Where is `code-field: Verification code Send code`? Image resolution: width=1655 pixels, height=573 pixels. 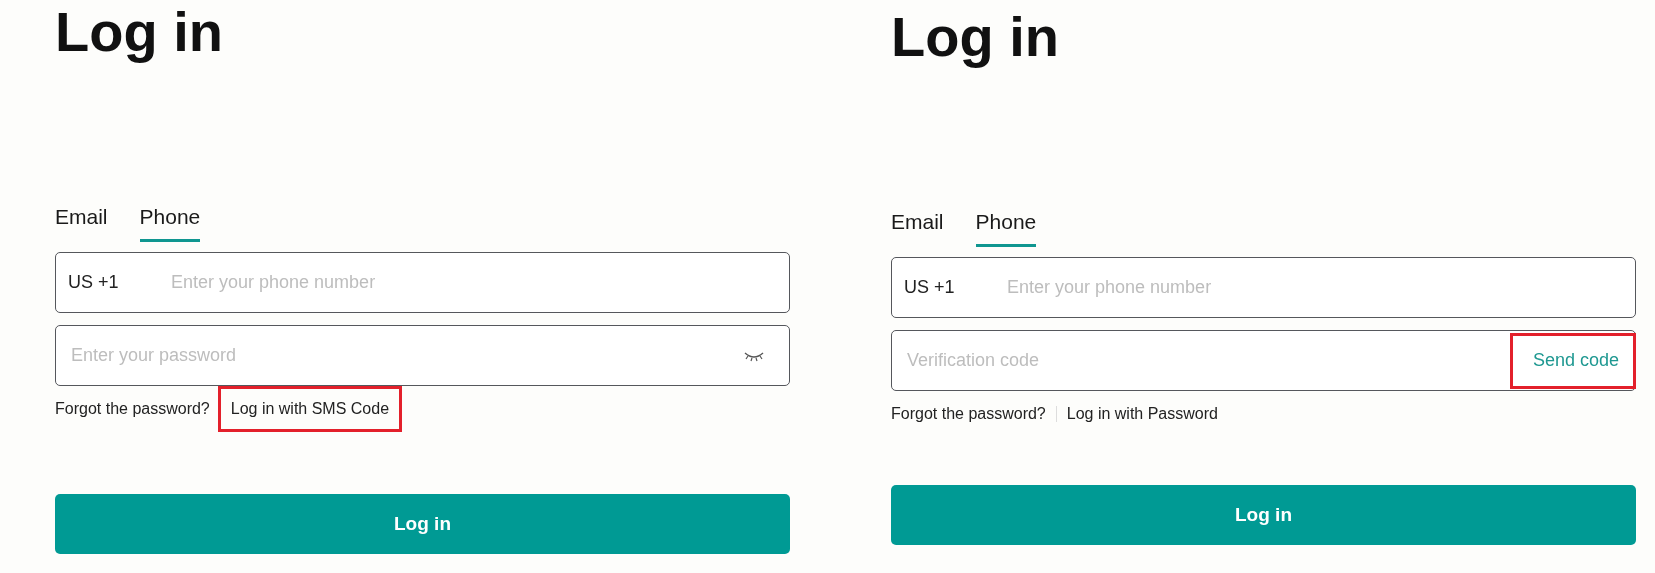 code-field: Verification code Send code is located at coordinates (1263, 360).